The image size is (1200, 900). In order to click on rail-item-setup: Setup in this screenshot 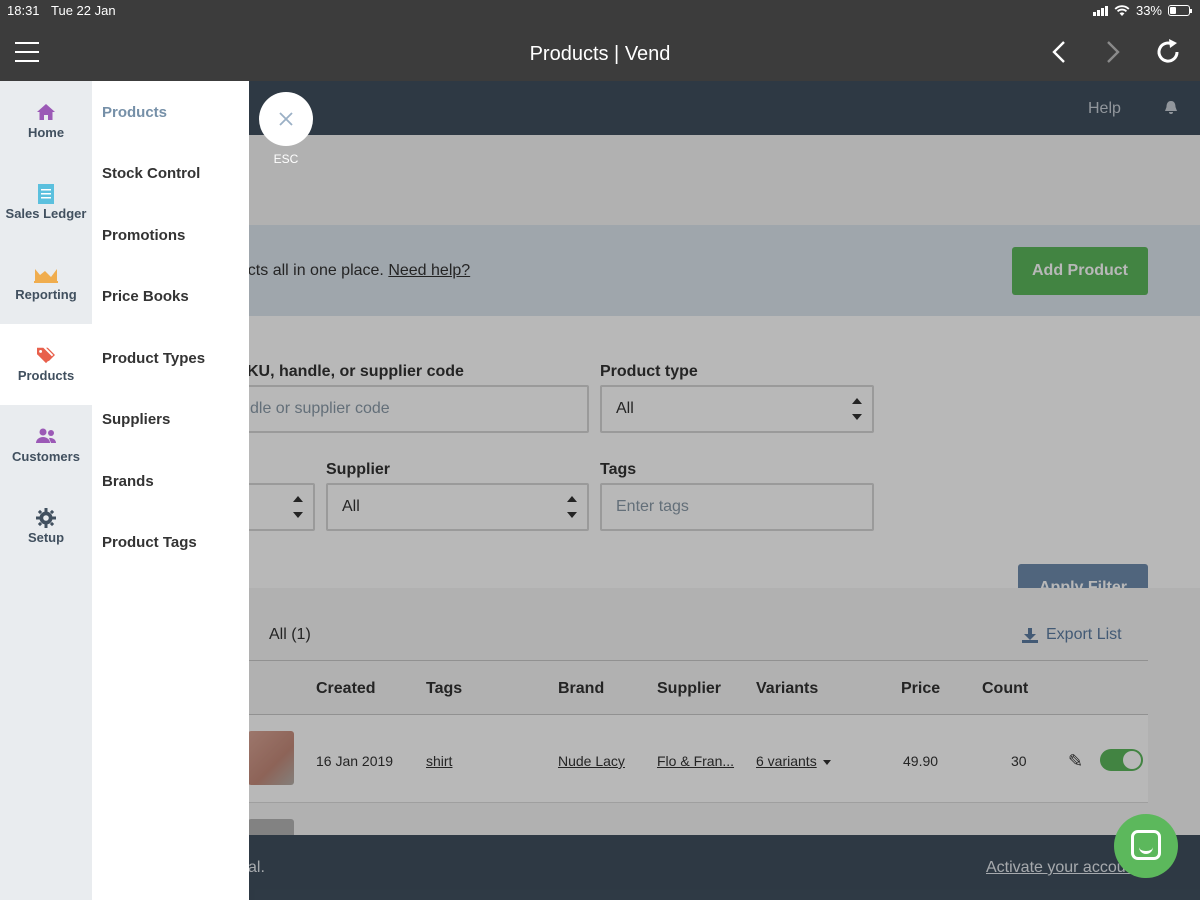, I will do `click(46, 526)`.